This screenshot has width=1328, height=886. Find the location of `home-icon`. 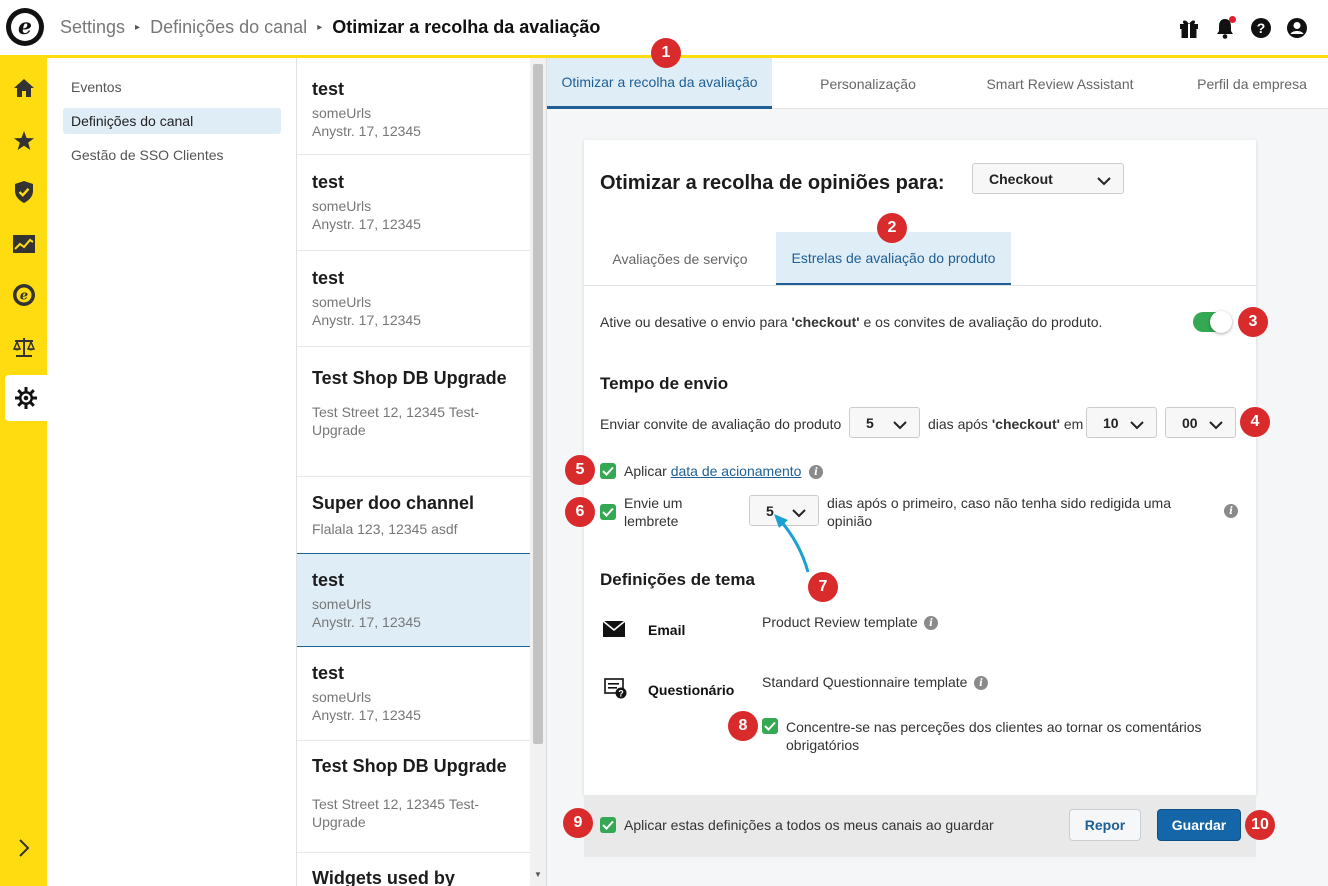

home-icon is located at coordinates (23, 88).